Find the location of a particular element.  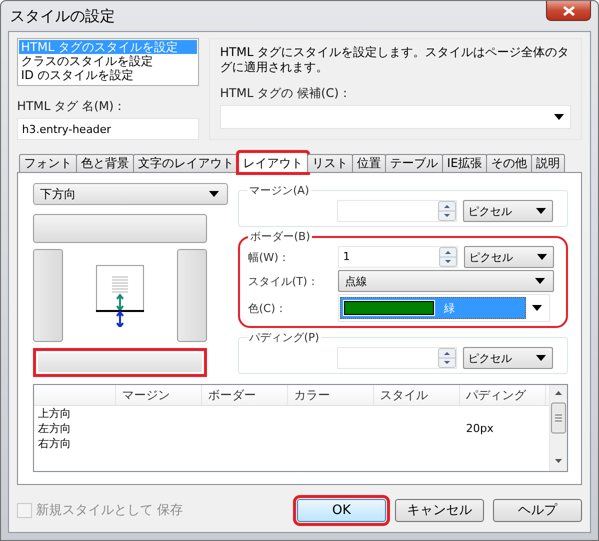

field-label: スタイル(T)： is located at coordinates (284, 281).